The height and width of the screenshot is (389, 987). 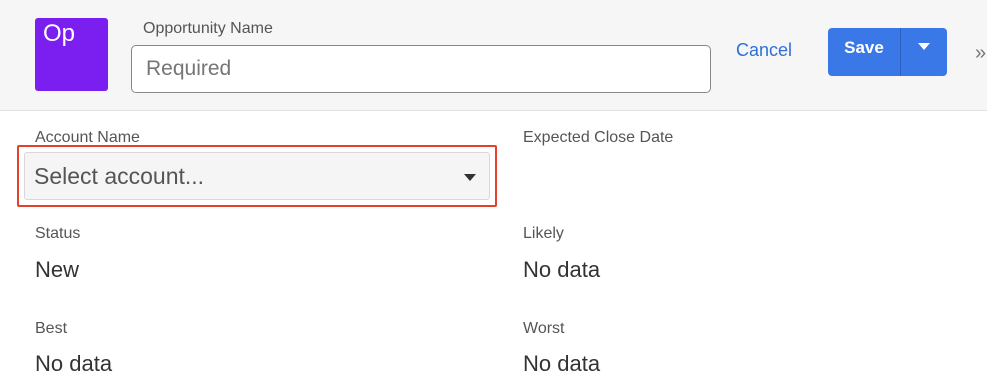 What do you see at coordinates (924, 52) in the screenshot?
I see `save-dropdown-button` at bounding box center [924, 52].